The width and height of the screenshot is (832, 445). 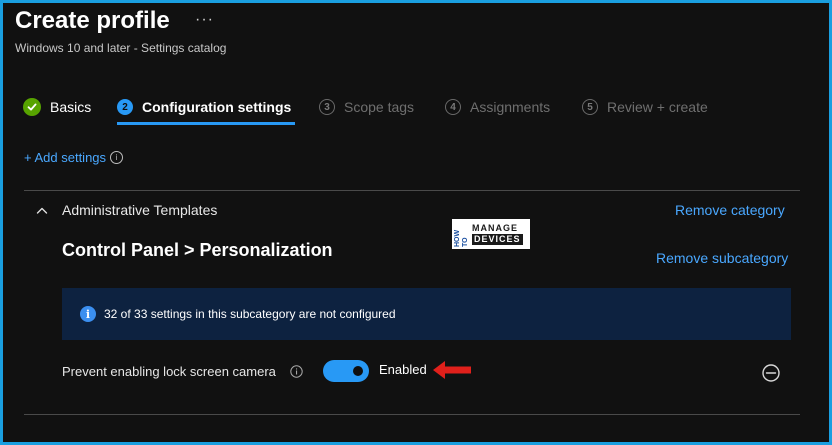 What do you see at coordinates (197, 250) in the screenshot?
I see `subcategory-title: Control Panel > Personalization` at bounding box center [197, 250].